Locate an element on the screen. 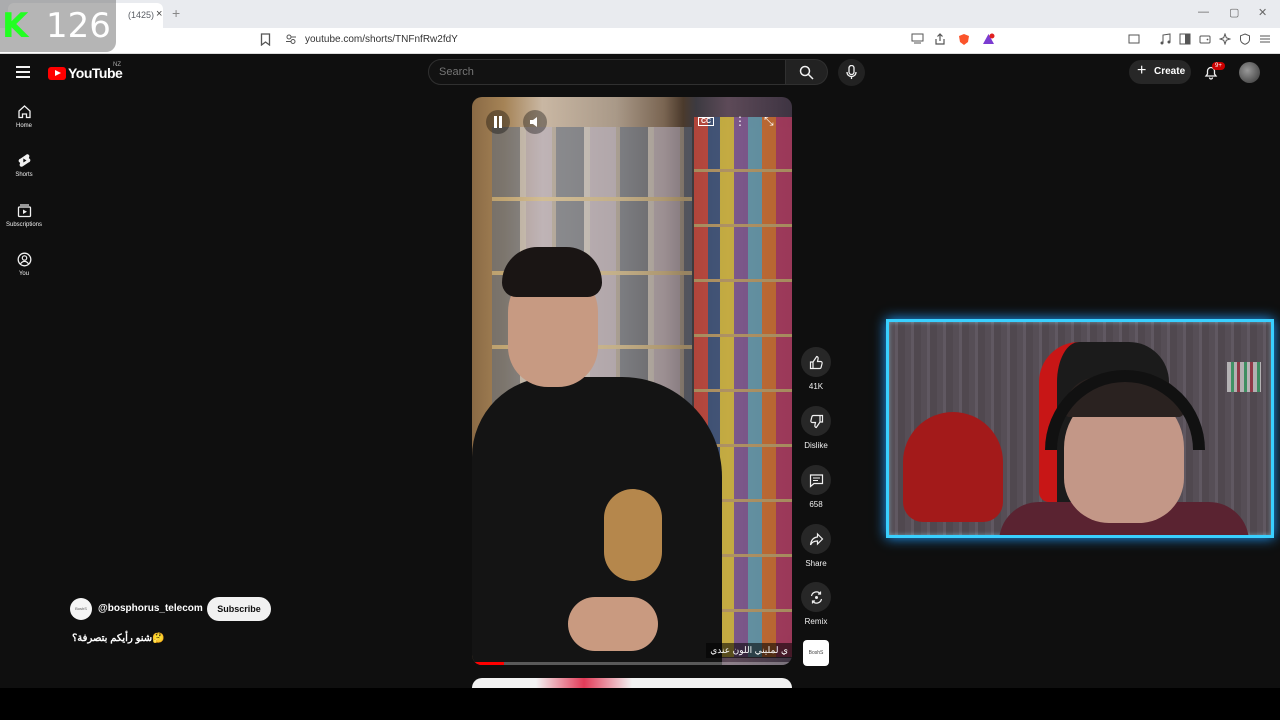 This screenshot has height=720, width=1280. notification-badge: 9+ is located at coordinates (1218, 66).